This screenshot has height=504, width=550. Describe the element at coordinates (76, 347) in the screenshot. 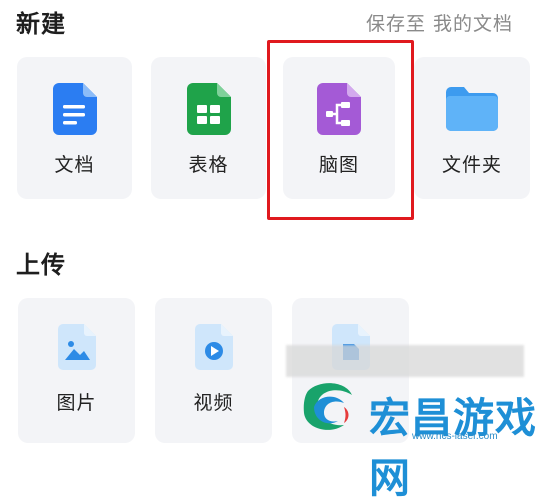

I see `image-icon` at that location.